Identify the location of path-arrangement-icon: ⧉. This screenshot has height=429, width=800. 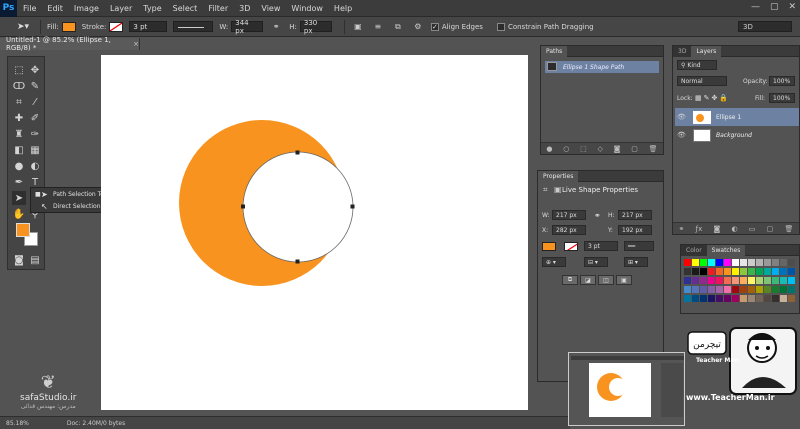
(398, 27).